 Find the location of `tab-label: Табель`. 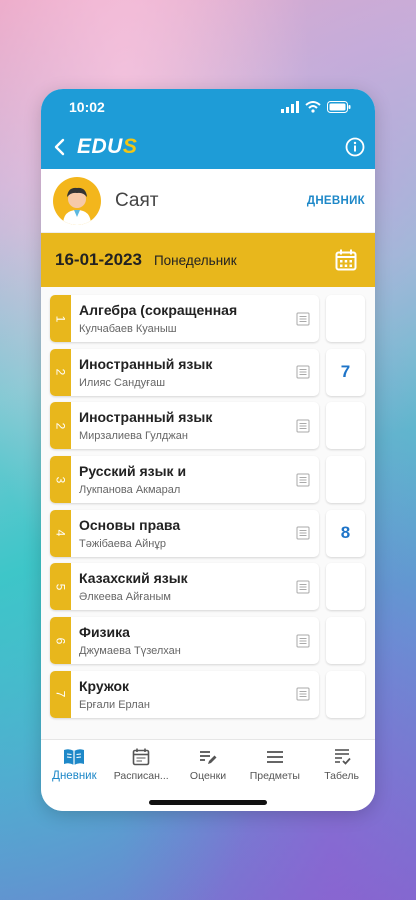

tab-label: Табель is located at coordinates (341, 776).